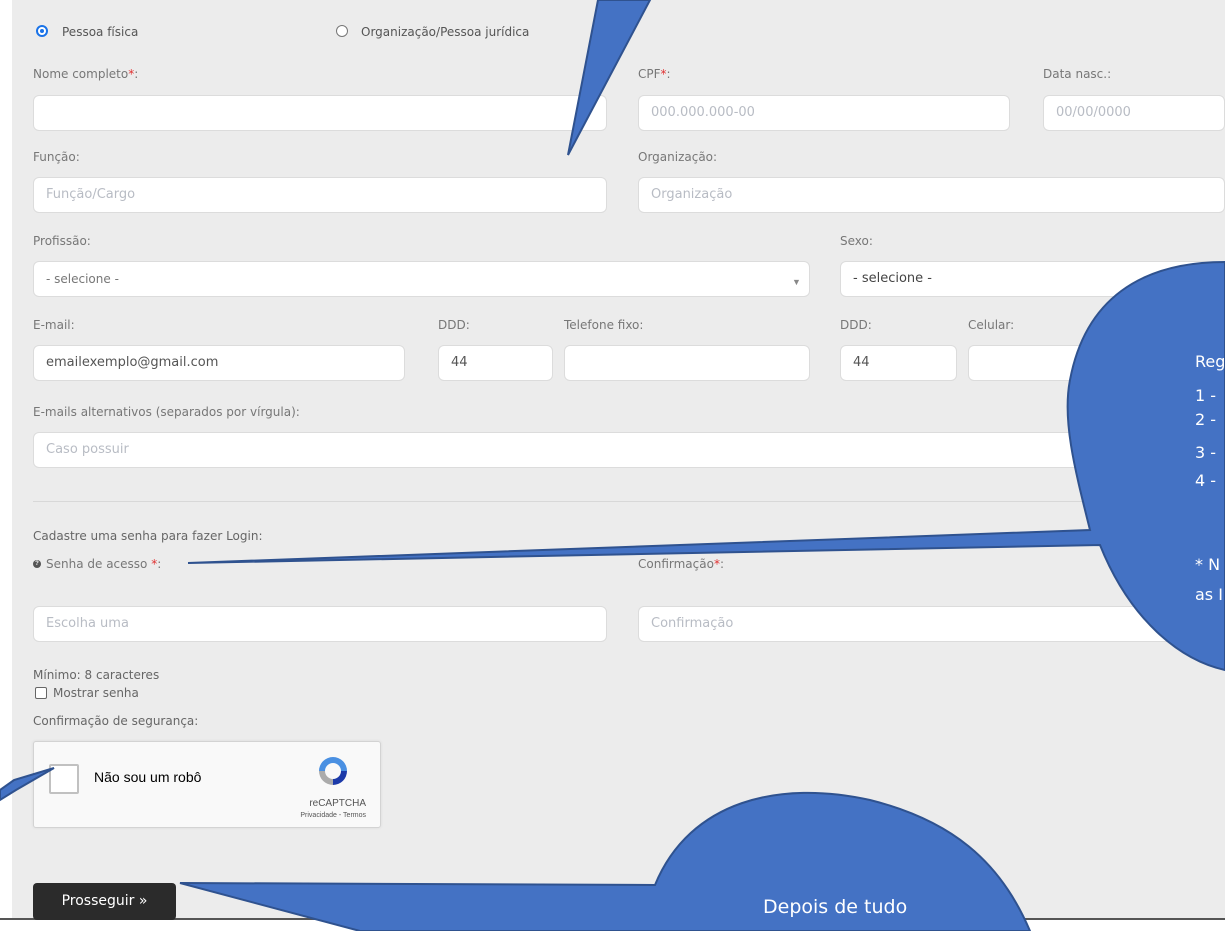 The width and height of the screenshot is (1225, 931). What do you see at coordinates (100, 32) in the screenshot?
I see `radio-pessoa-fisica-label: Pessoa física` at bounding box center [100, 32].